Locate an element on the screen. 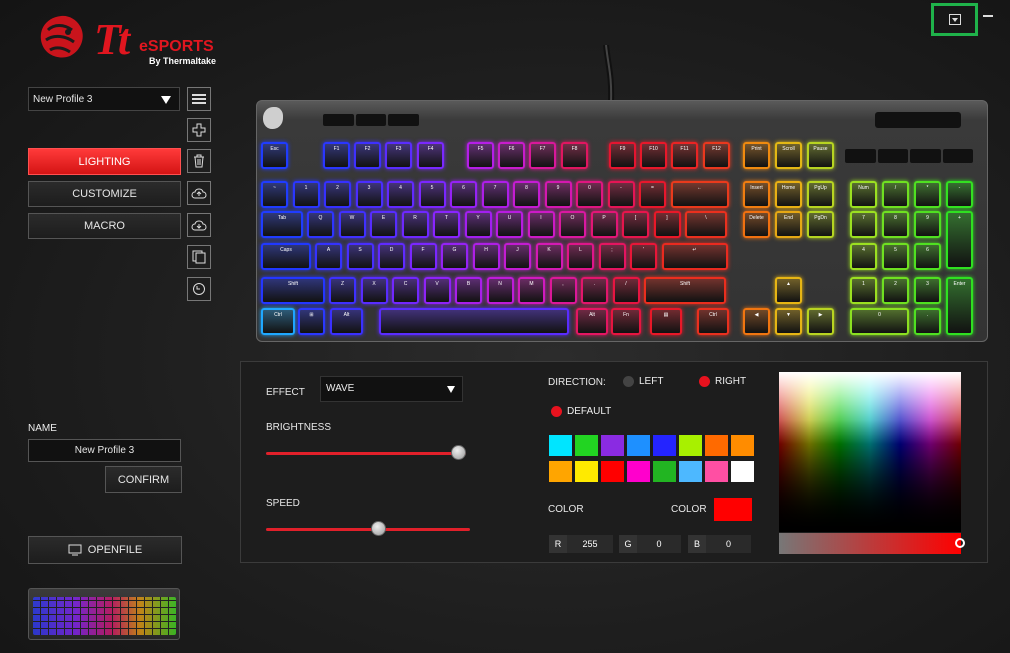  direction-right-label: RIGHT is located at coordinates (731, 381).